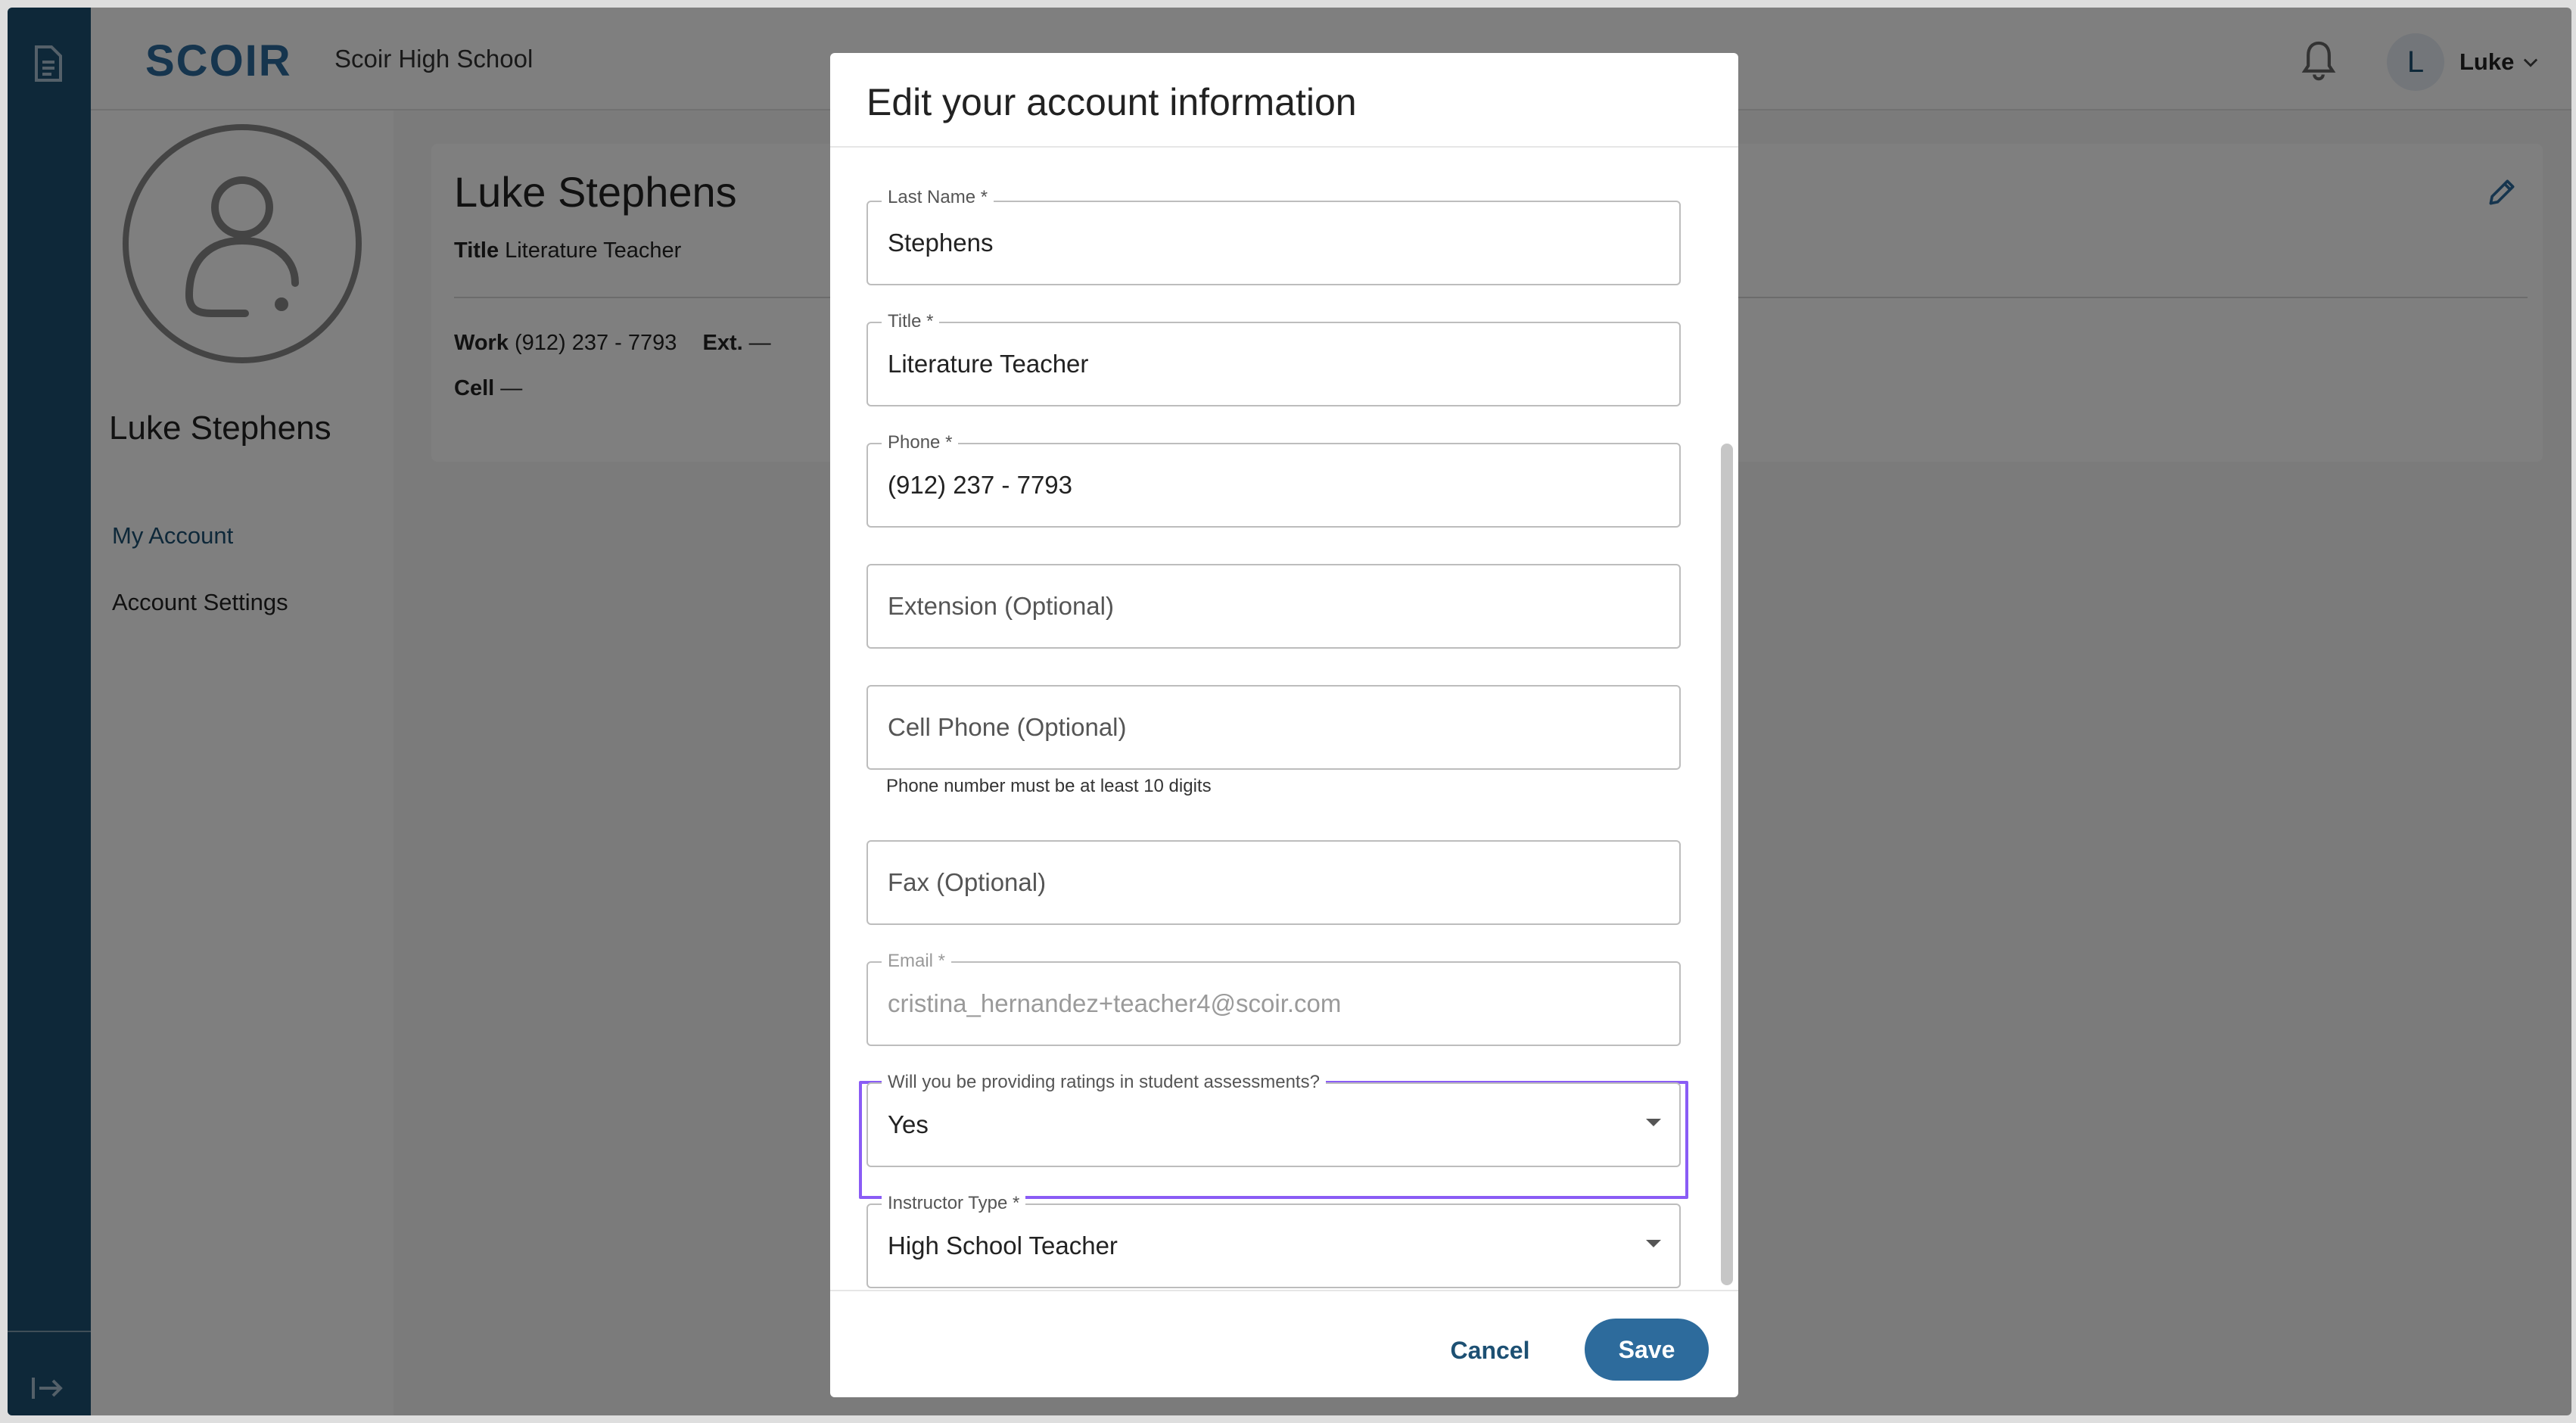 The height and width of the screenshot is (1423, 2576). Describe the element at coordinates (1003, 1246) in the screenshot. I see `instructor-type-value: High School Teacher` at that location.